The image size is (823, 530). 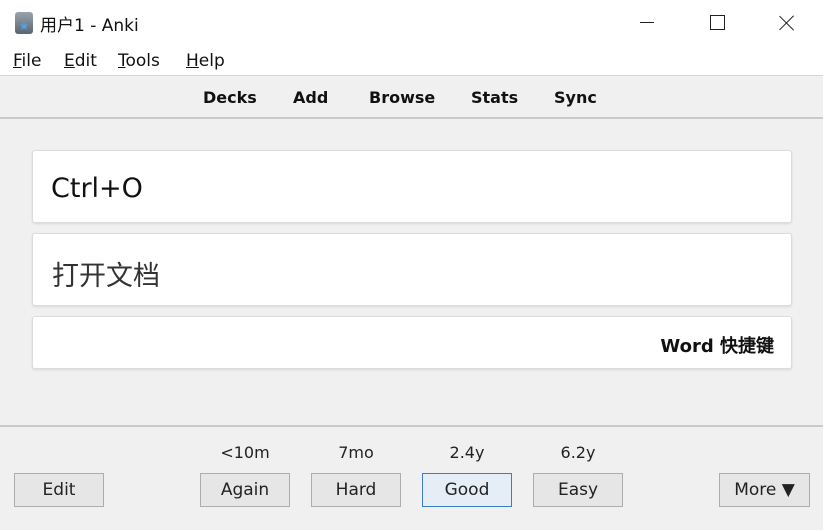 I want to click on minimize-button, so click(x=647, y=22).